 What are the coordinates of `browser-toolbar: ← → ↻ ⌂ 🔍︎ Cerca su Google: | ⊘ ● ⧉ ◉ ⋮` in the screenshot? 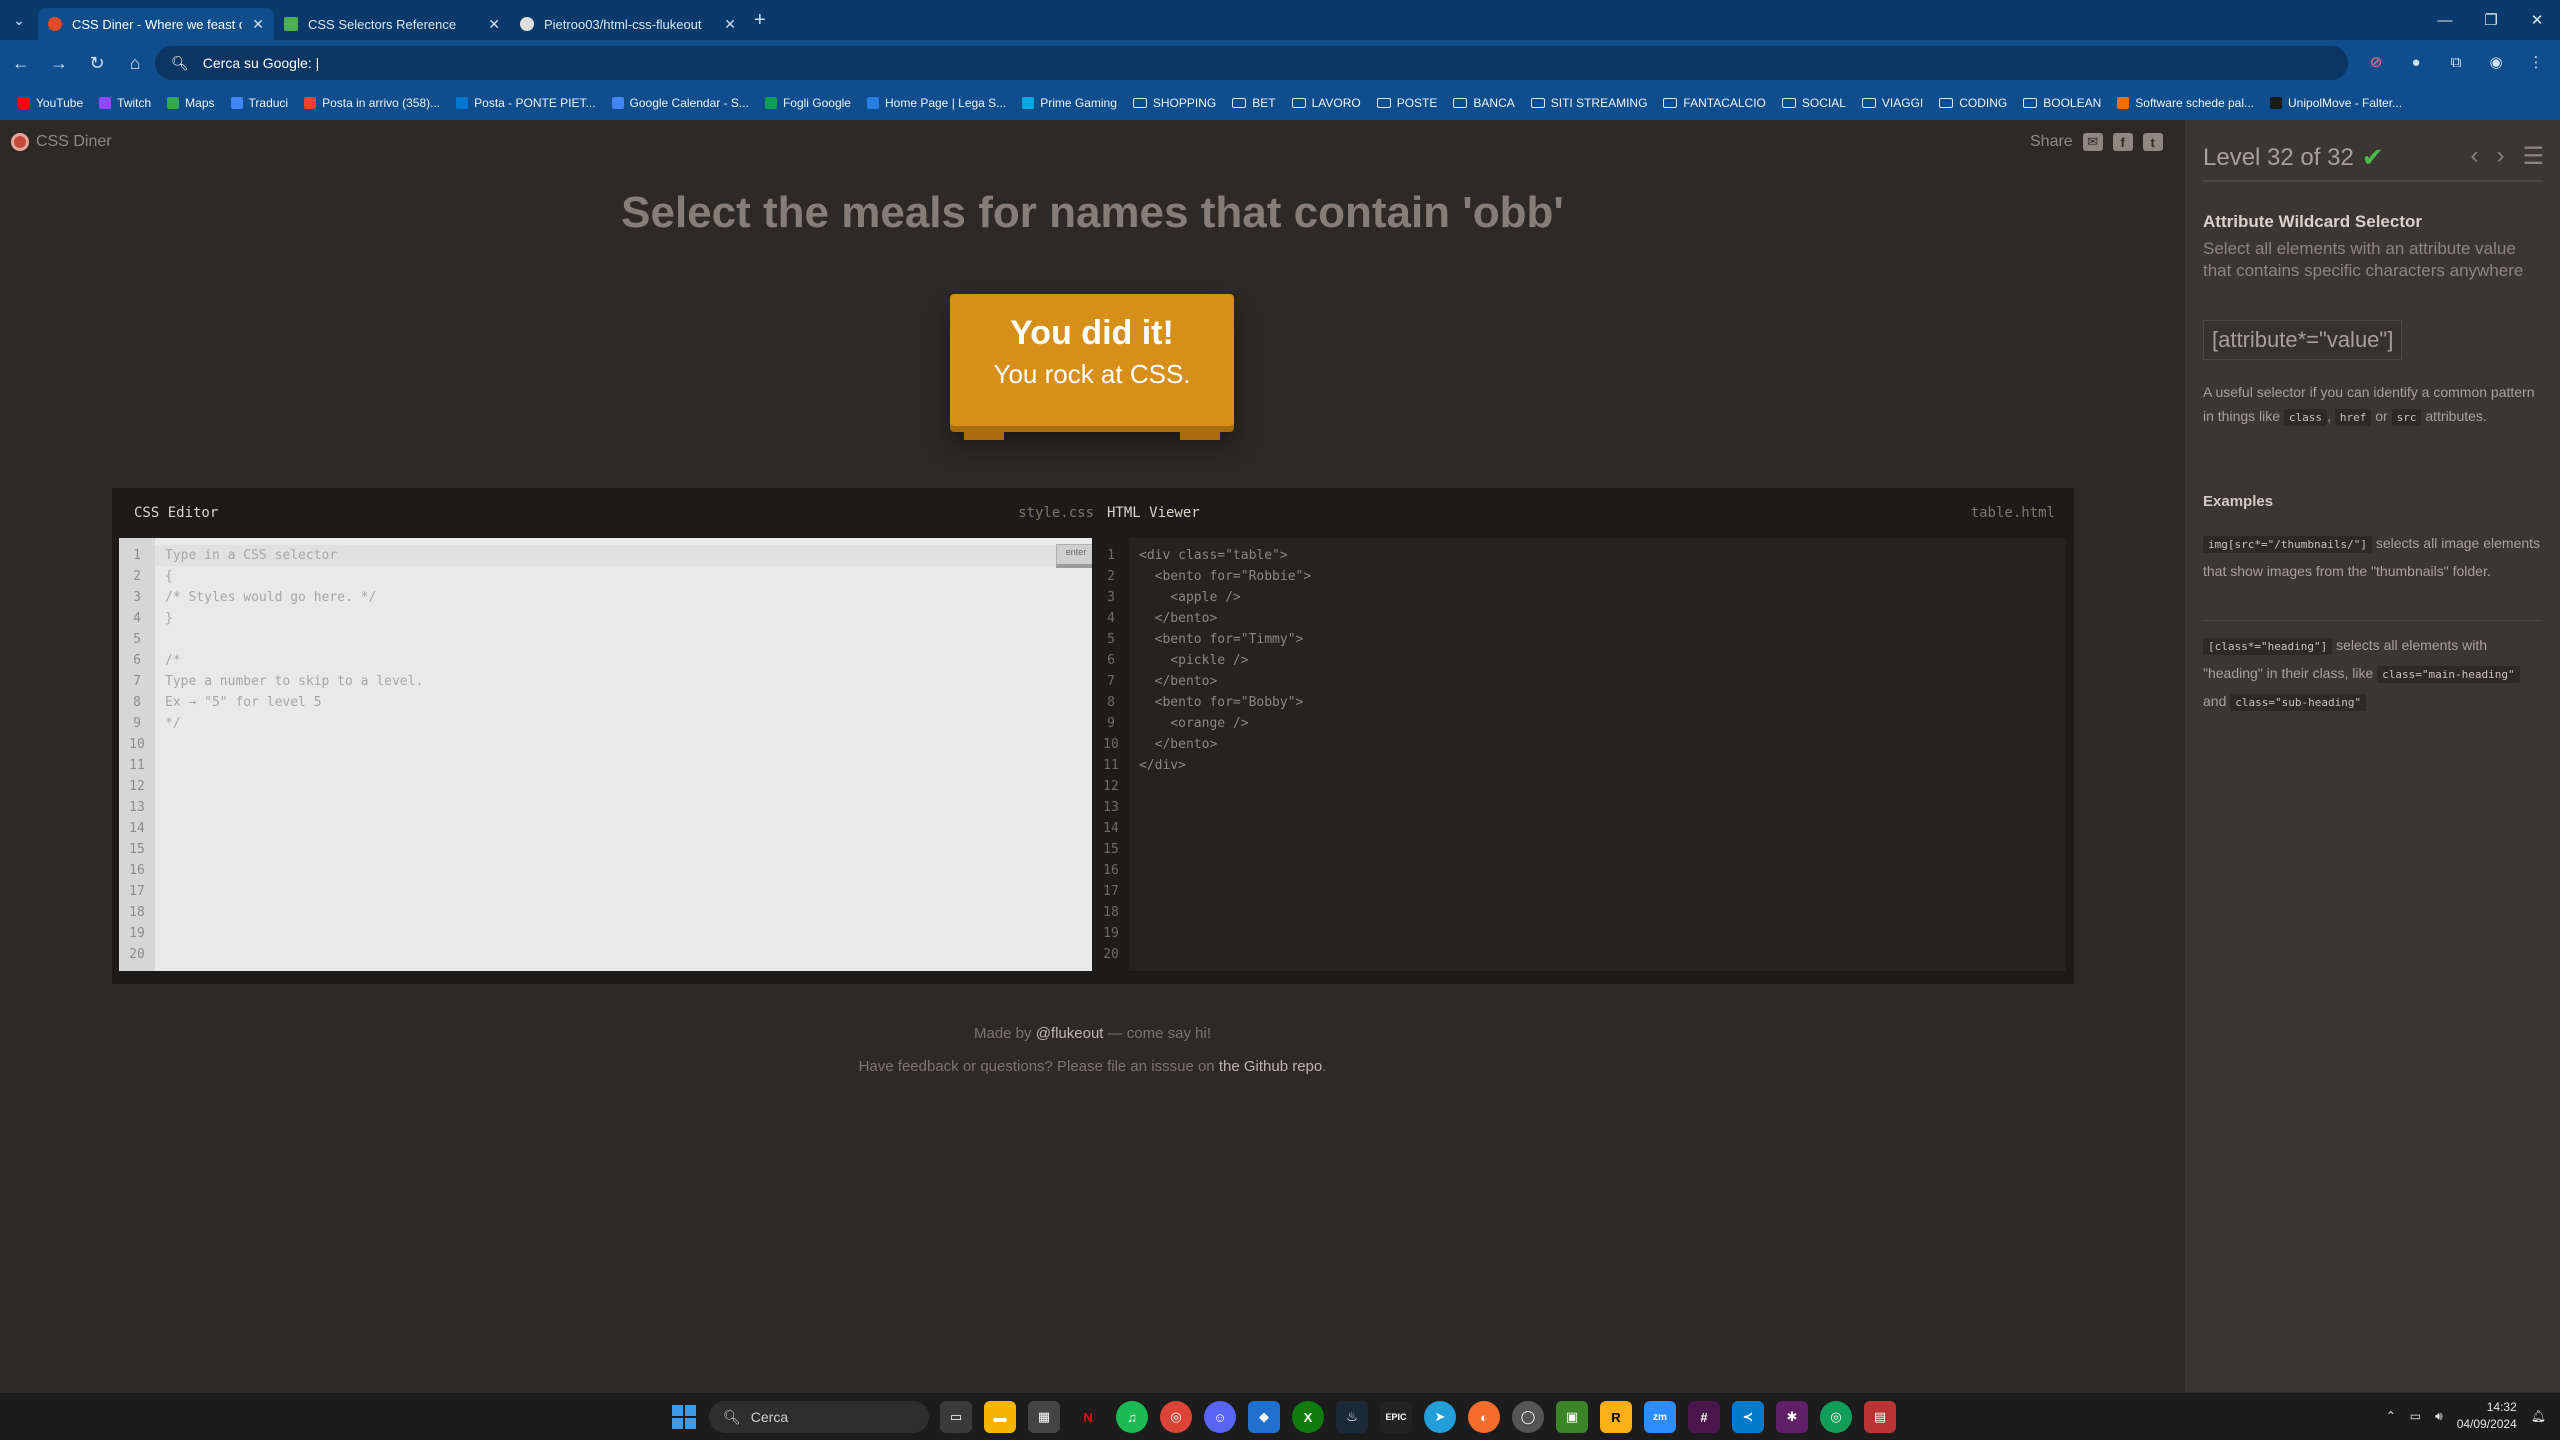 It's located at (1280, 63).